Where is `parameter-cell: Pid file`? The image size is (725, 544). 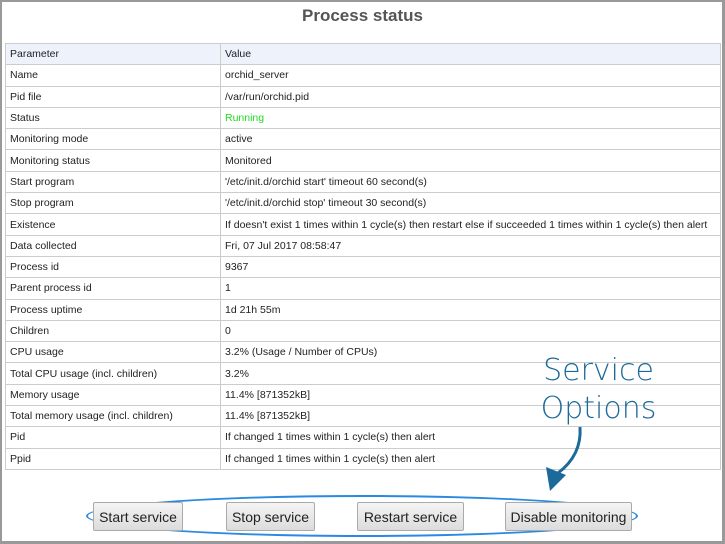
parameter-cell: Pid file is located at coordinates (113, 96).